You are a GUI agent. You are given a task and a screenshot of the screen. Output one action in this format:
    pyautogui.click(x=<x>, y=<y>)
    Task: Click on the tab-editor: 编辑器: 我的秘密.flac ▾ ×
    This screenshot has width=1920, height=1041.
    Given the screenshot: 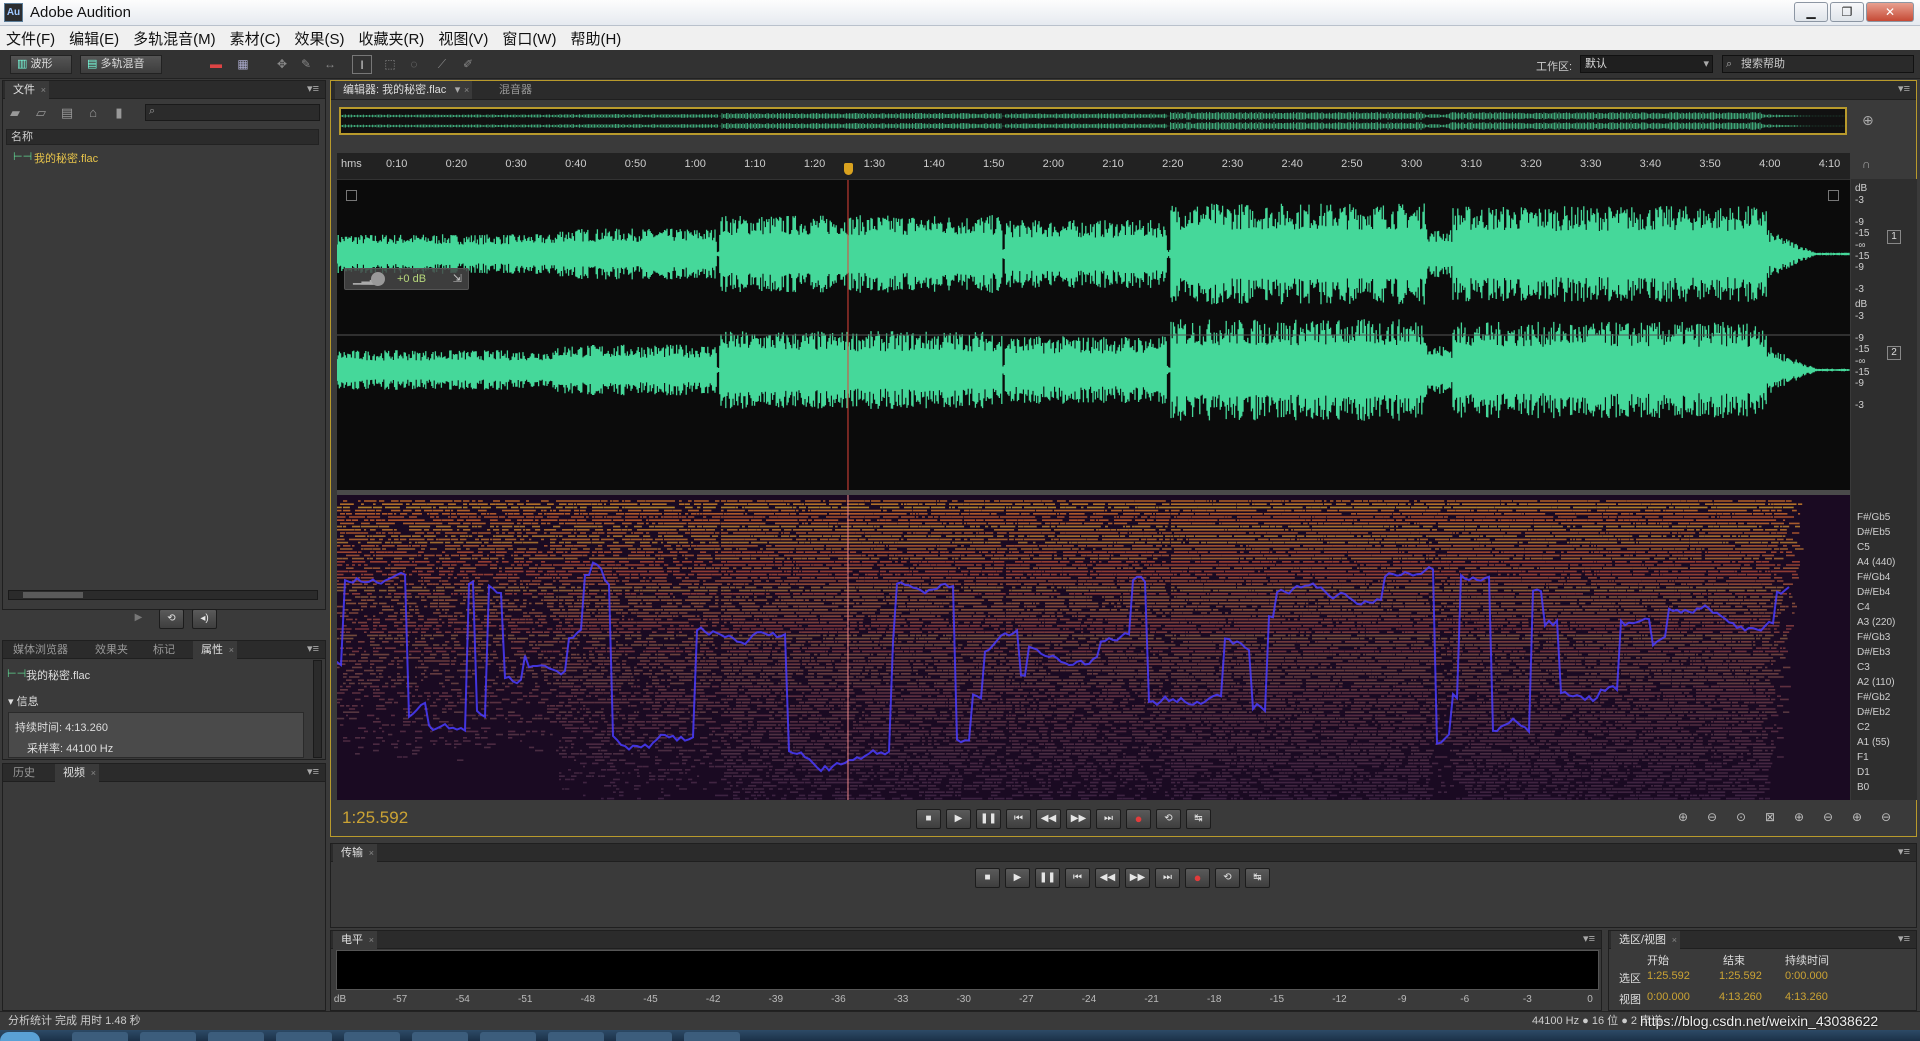 What is the action you would take?
    pyautogui.click(x=404, y=90)
    